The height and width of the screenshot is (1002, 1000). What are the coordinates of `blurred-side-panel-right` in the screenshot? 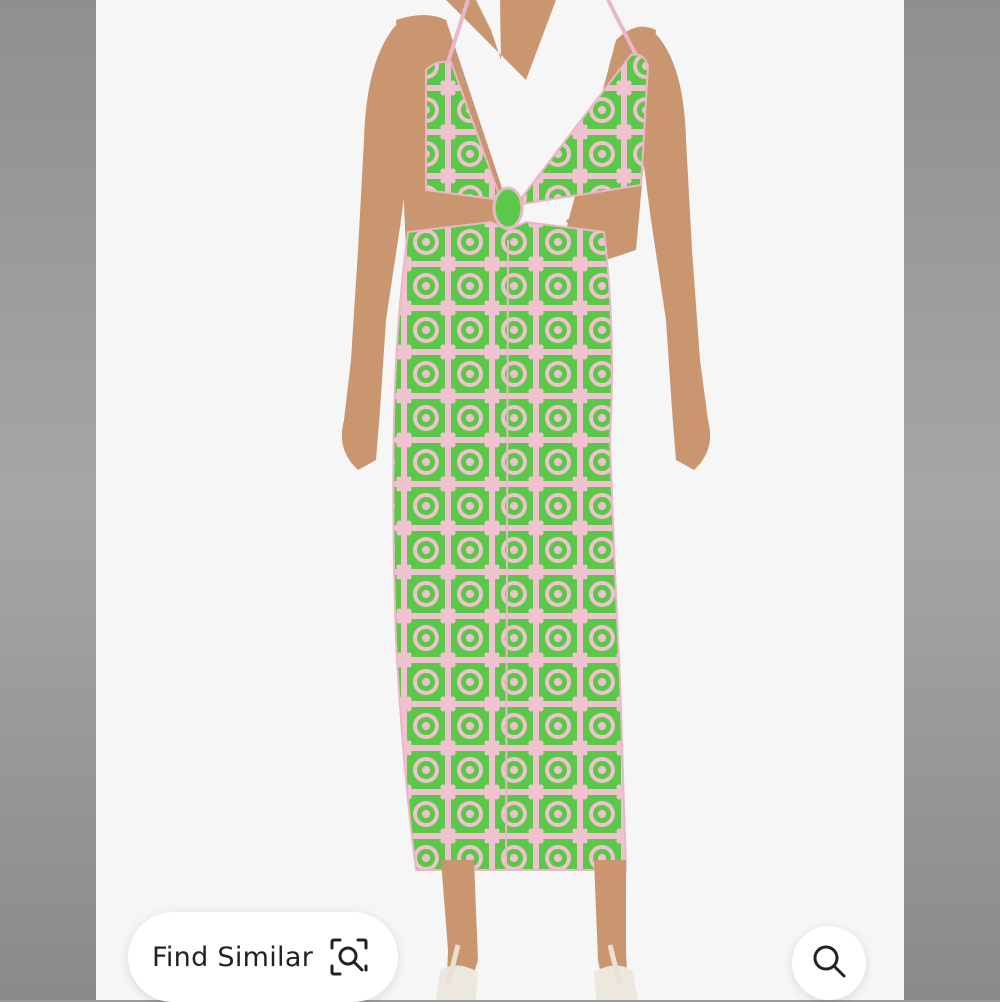 It's located at (952, 500).